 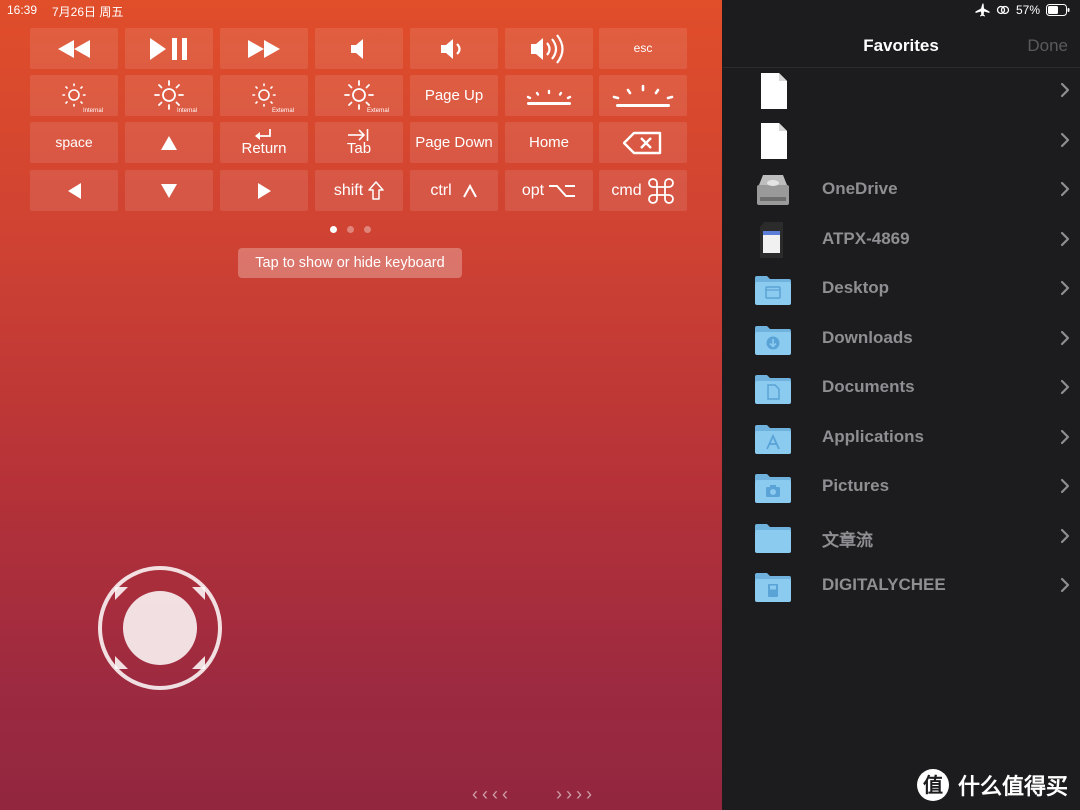 I want to click on favorites-row: Downloads, so click(x=901, y=338).